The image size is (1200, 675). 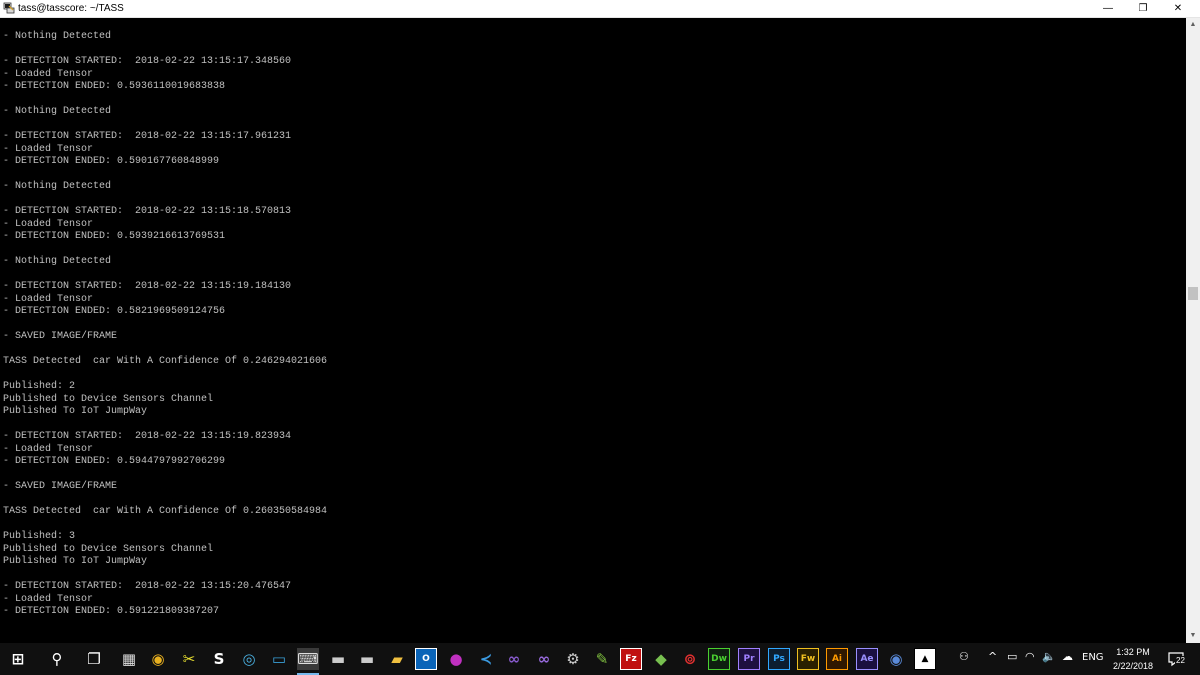 I want to click on terminal-line: - DETECTION ENDED: 0.591221809387207, so click(x=111, y=611).